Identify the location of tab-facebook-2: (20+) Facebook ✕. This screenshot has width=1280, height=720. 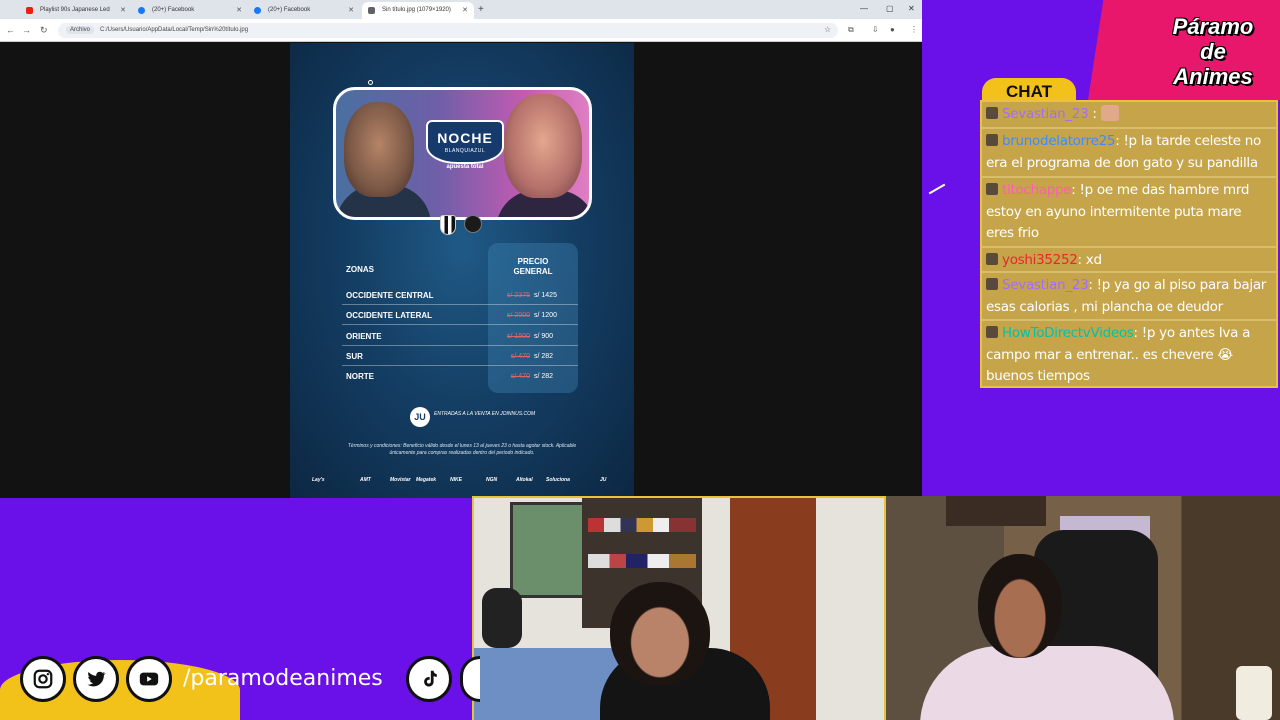
(304, 10).